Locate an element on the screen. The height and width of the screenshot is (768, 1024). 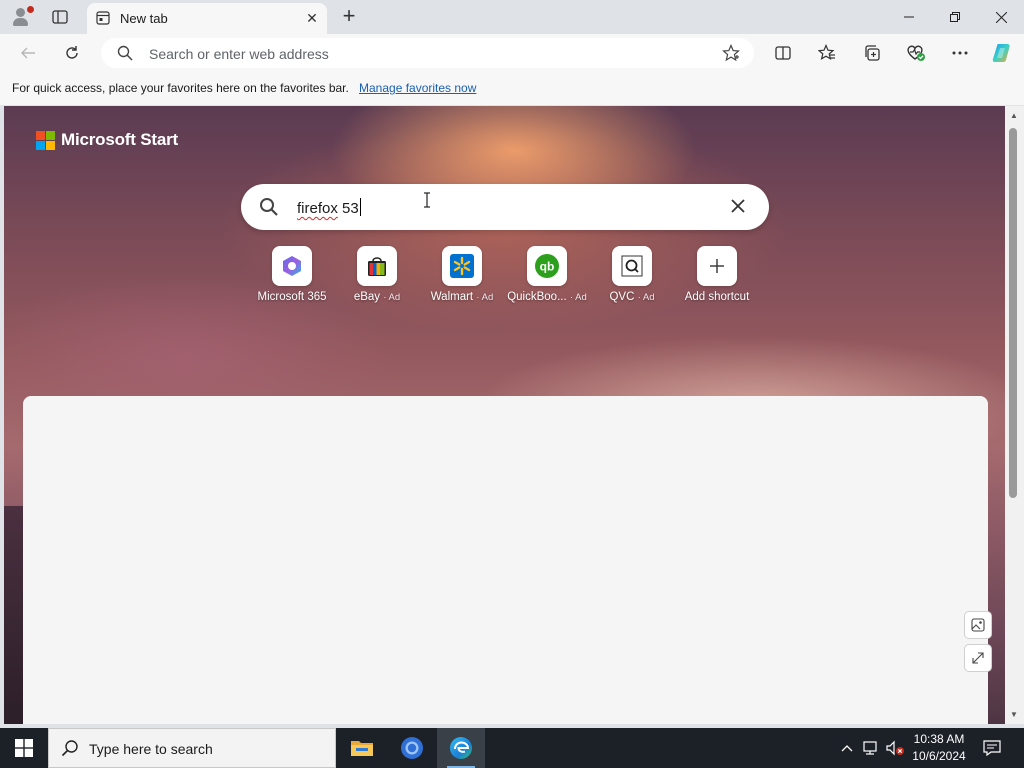
profile-avatar-icon is located at coordinates (21, 17).